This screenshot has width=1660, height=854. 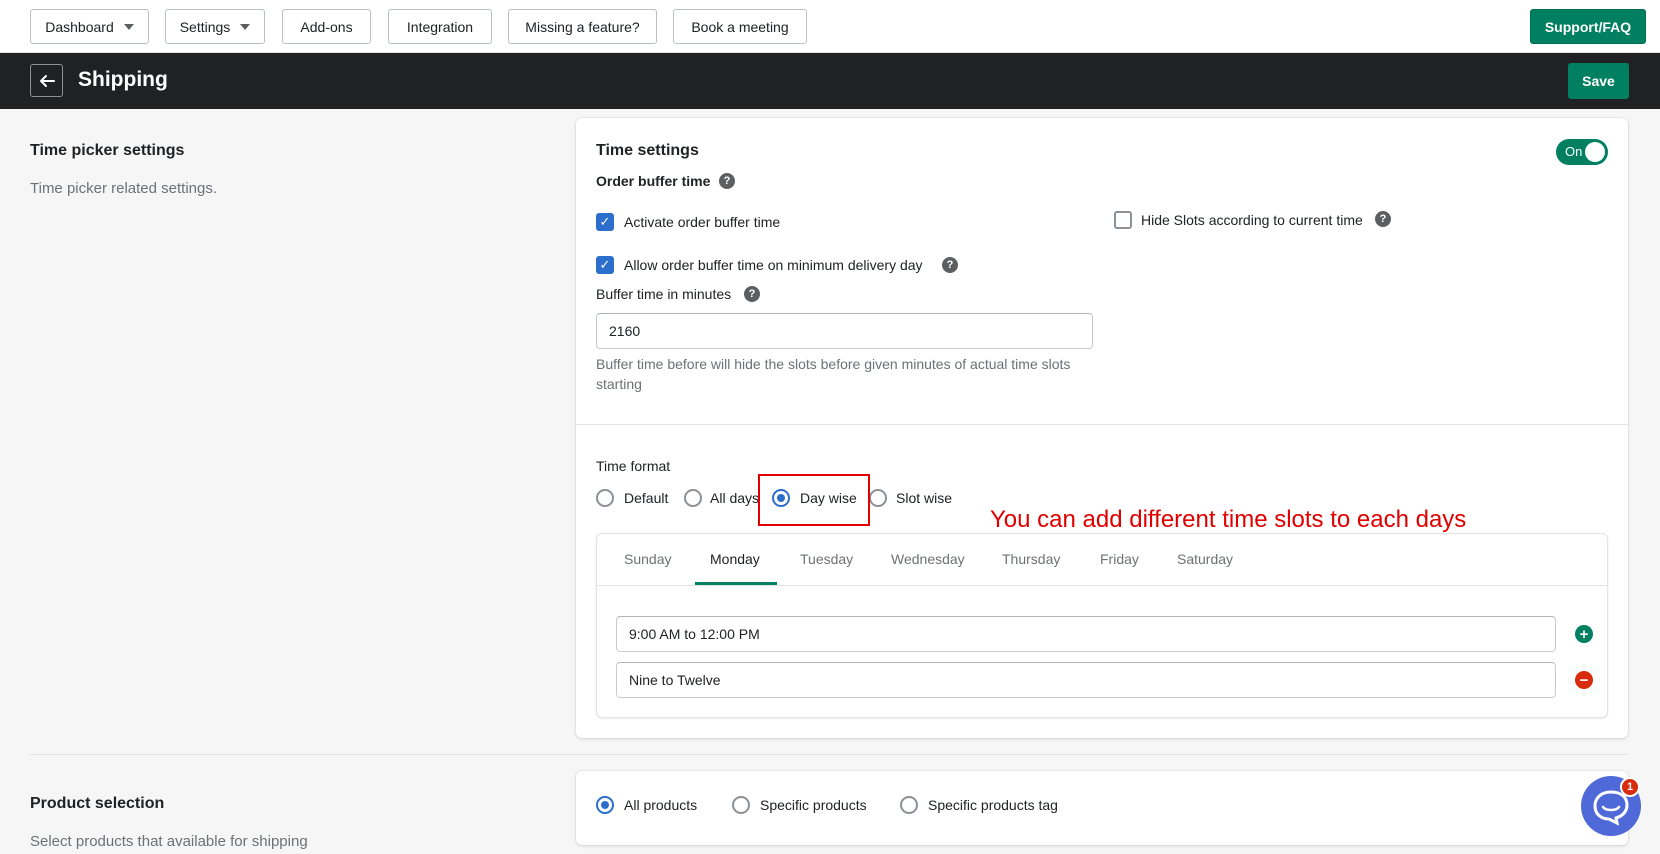 I want to click on all-products-label: All products, so click(x=661, y=805).